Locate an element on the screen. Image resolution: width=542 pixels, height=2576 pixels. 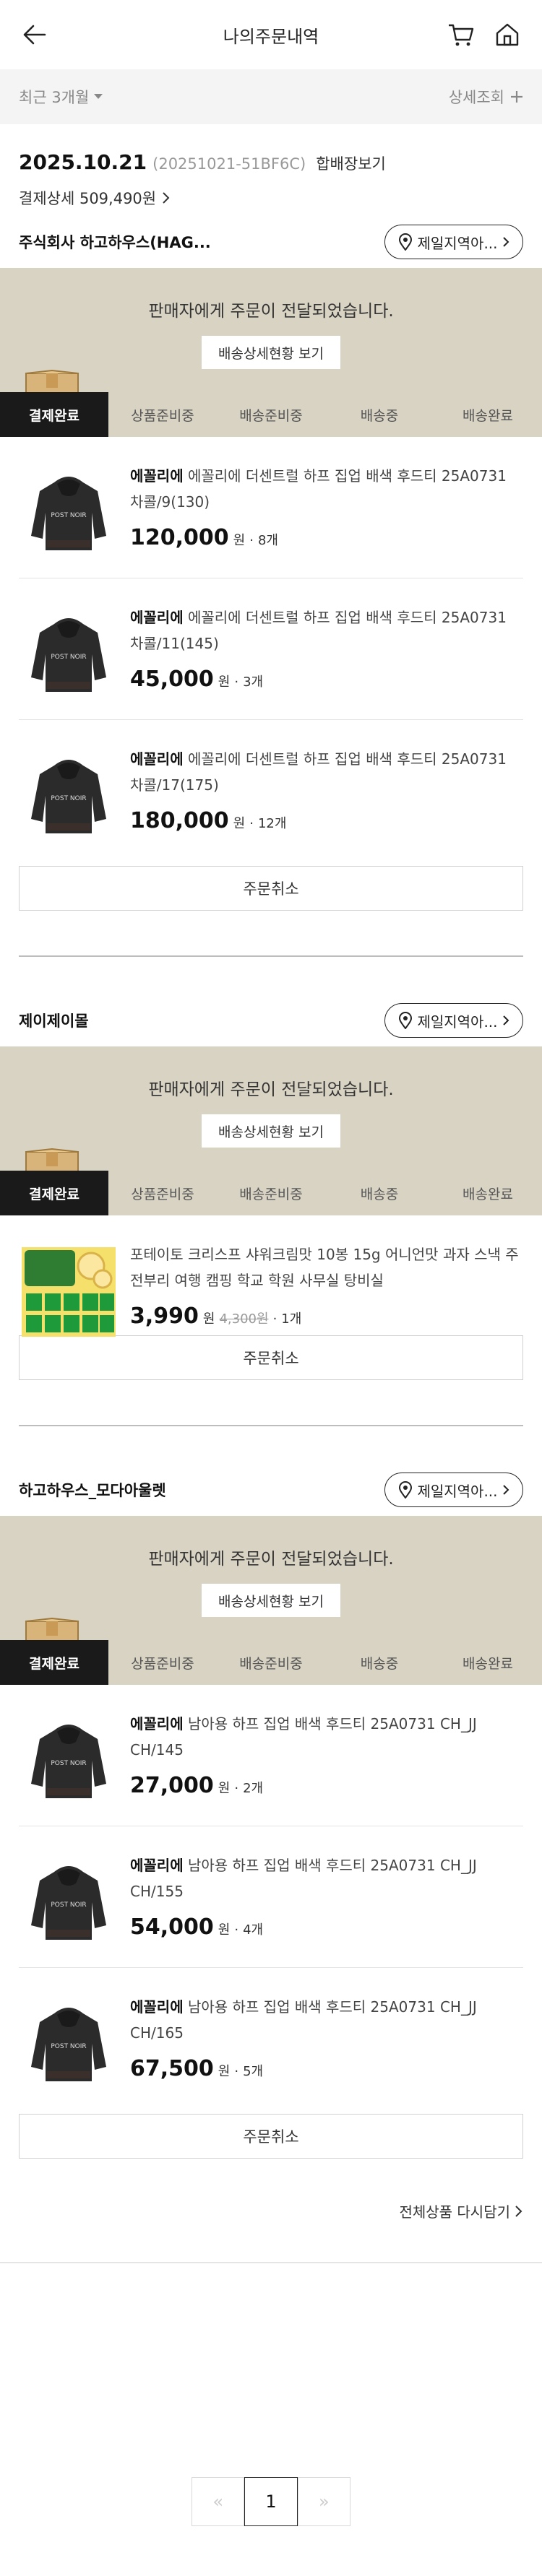
product-price: 180,000 is located at coordinates (179, 820).